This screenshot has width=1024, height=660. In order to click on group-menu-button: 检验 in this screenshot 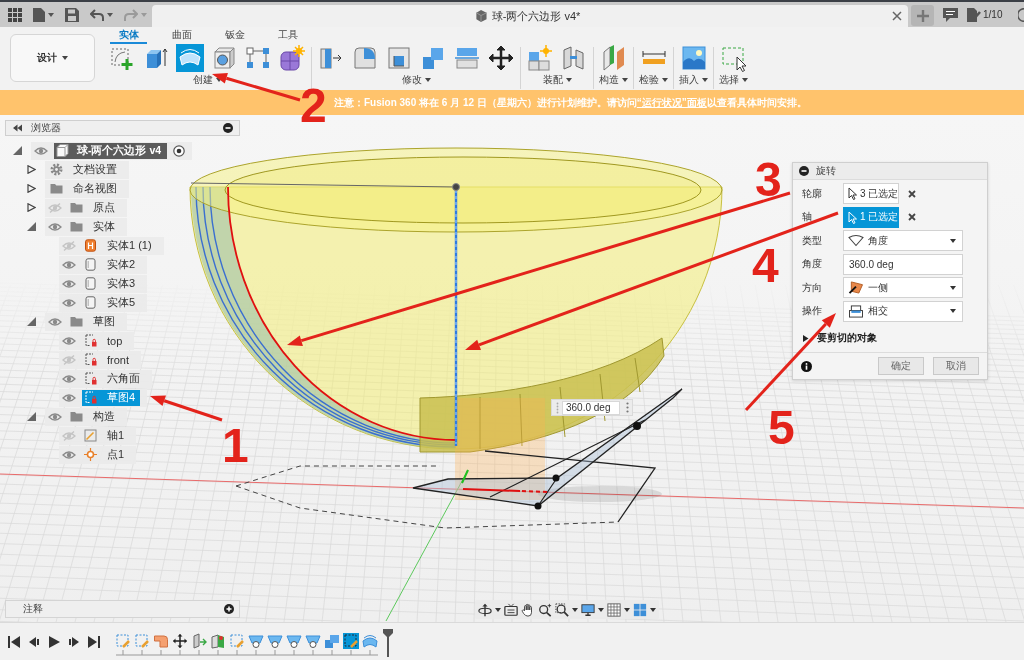, I will do `click(653, 80)`.